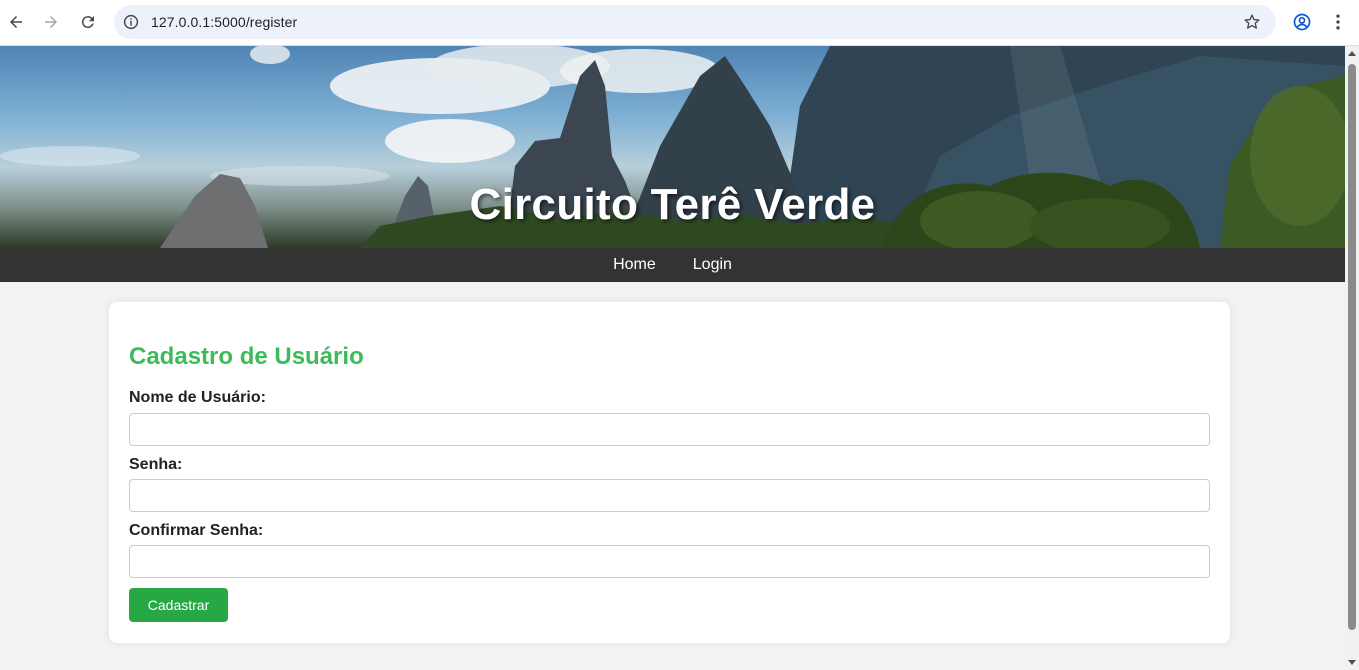 Image resolution: width=1359 pixels, height=670 pixels. I want to click on profile-icon, so click(1302, 22).